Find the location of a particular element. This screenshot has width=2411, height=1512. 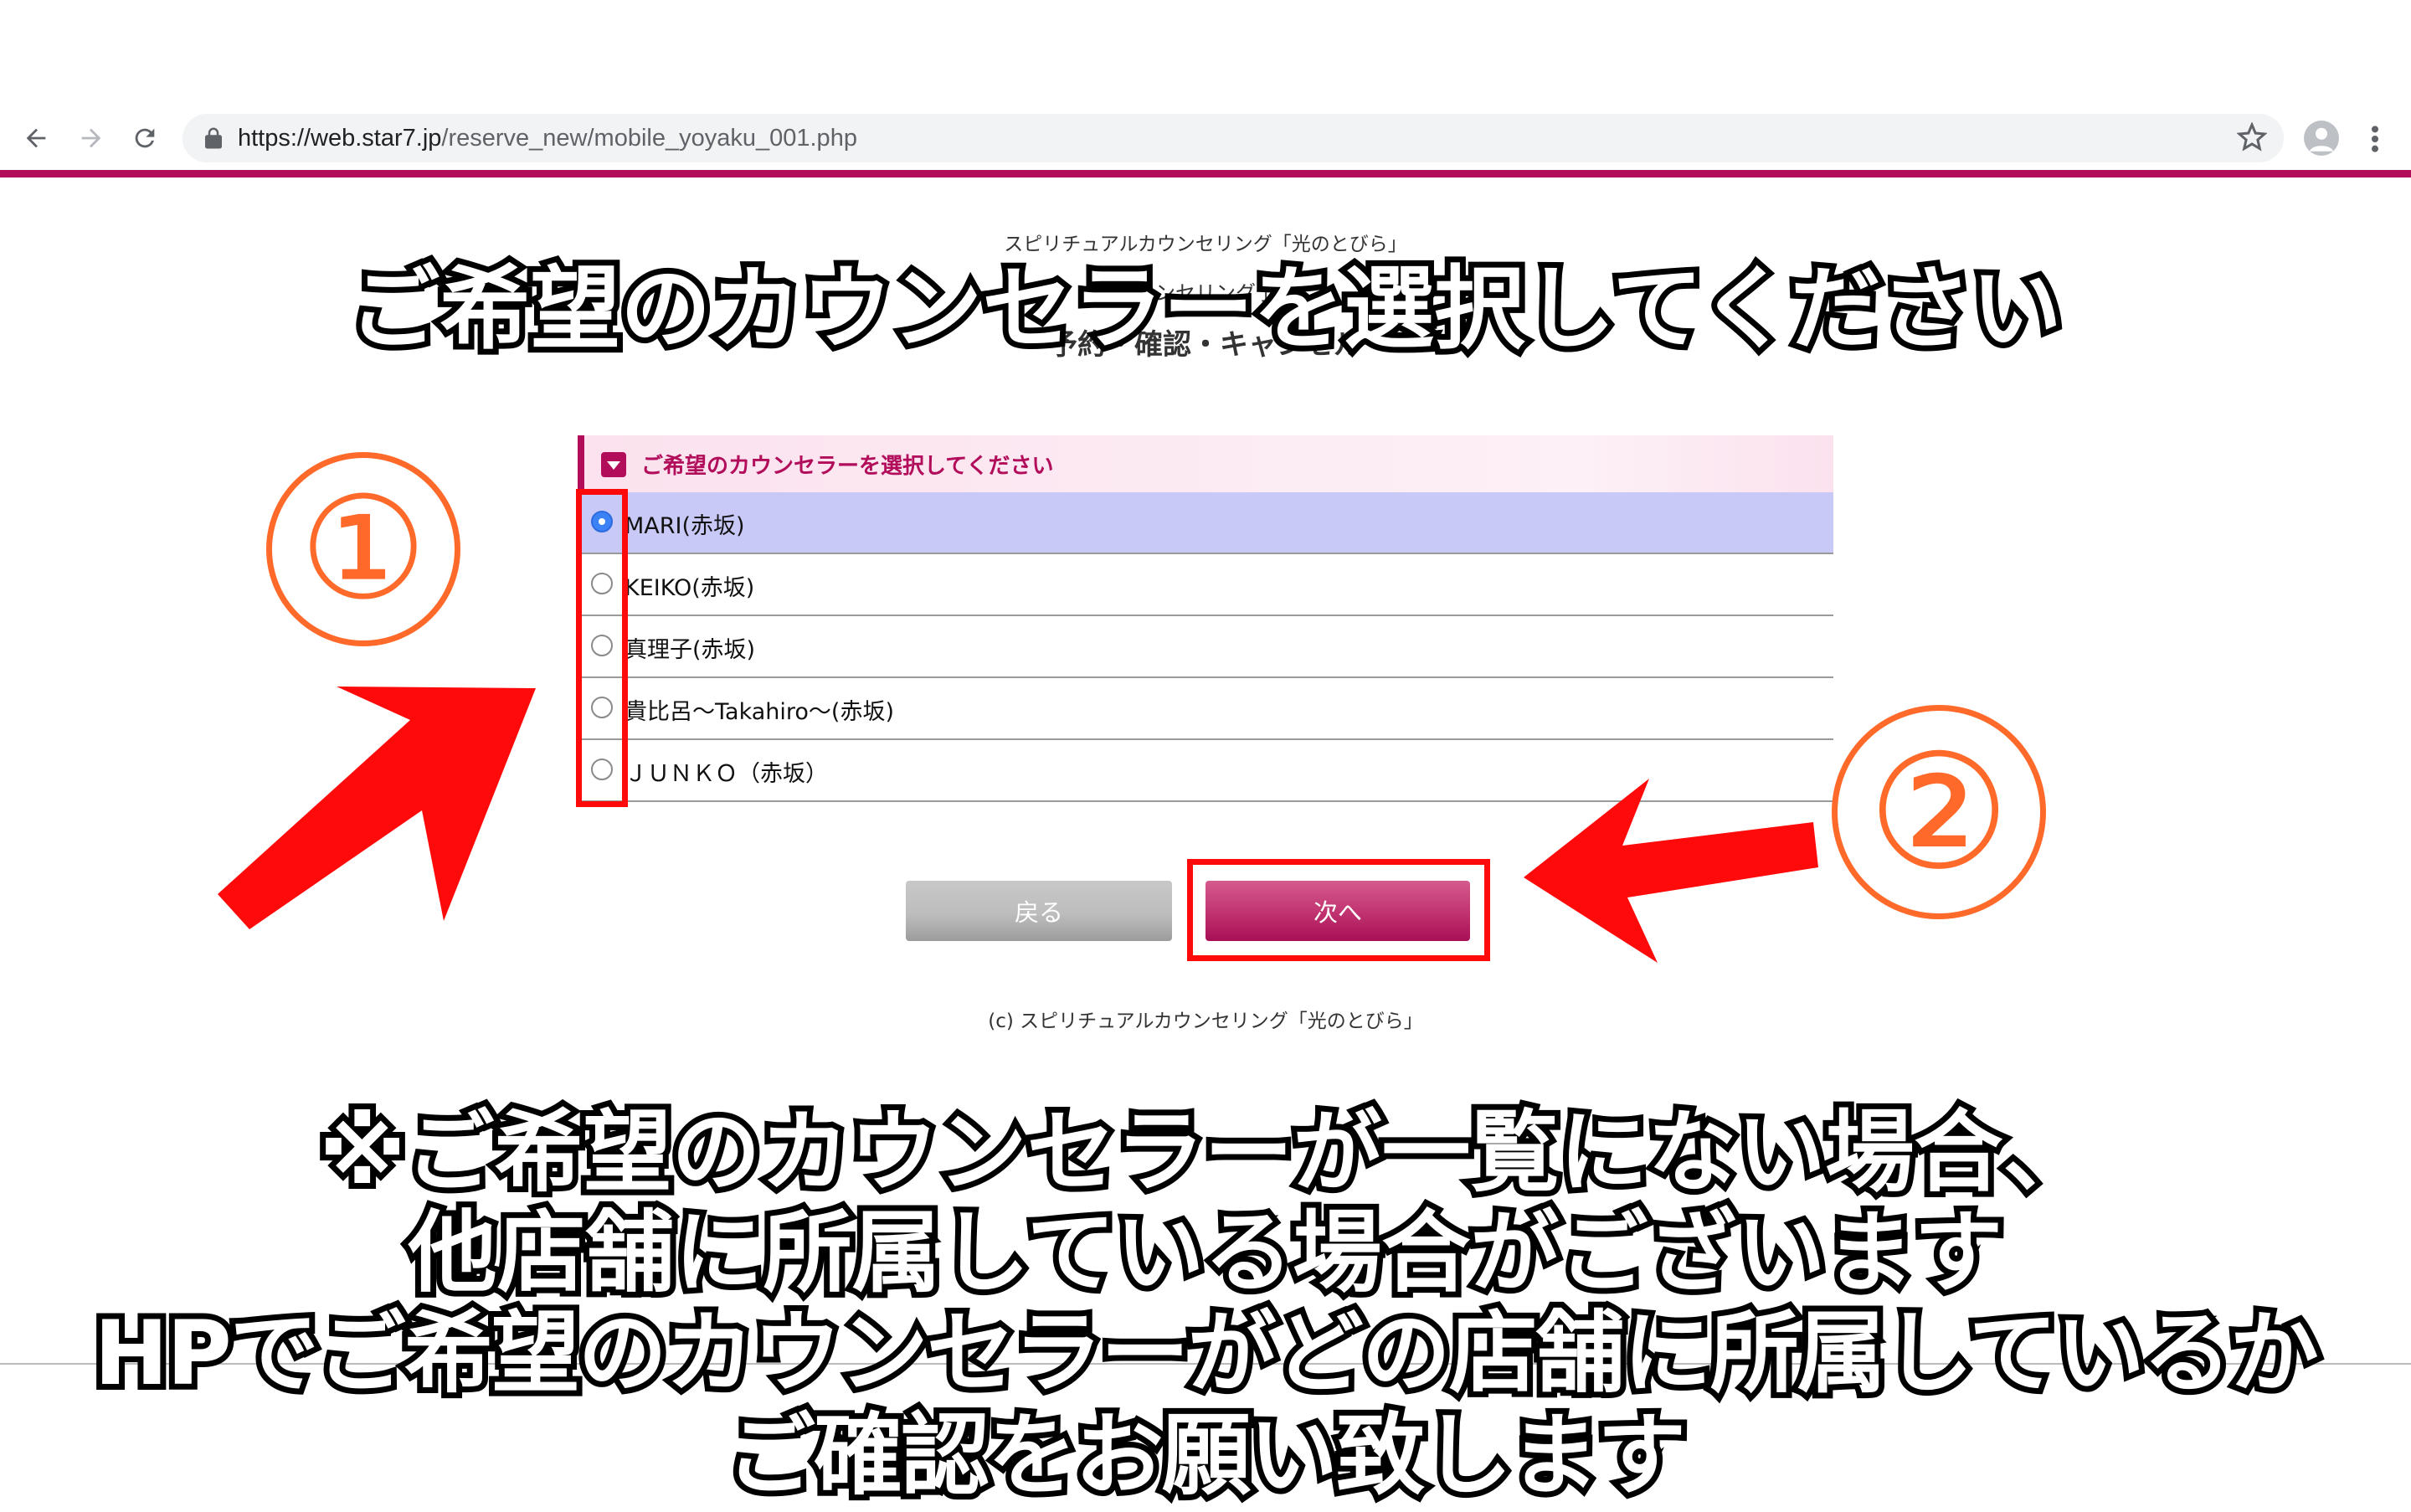

avatar-icon is located at coordinates (2321, 138).